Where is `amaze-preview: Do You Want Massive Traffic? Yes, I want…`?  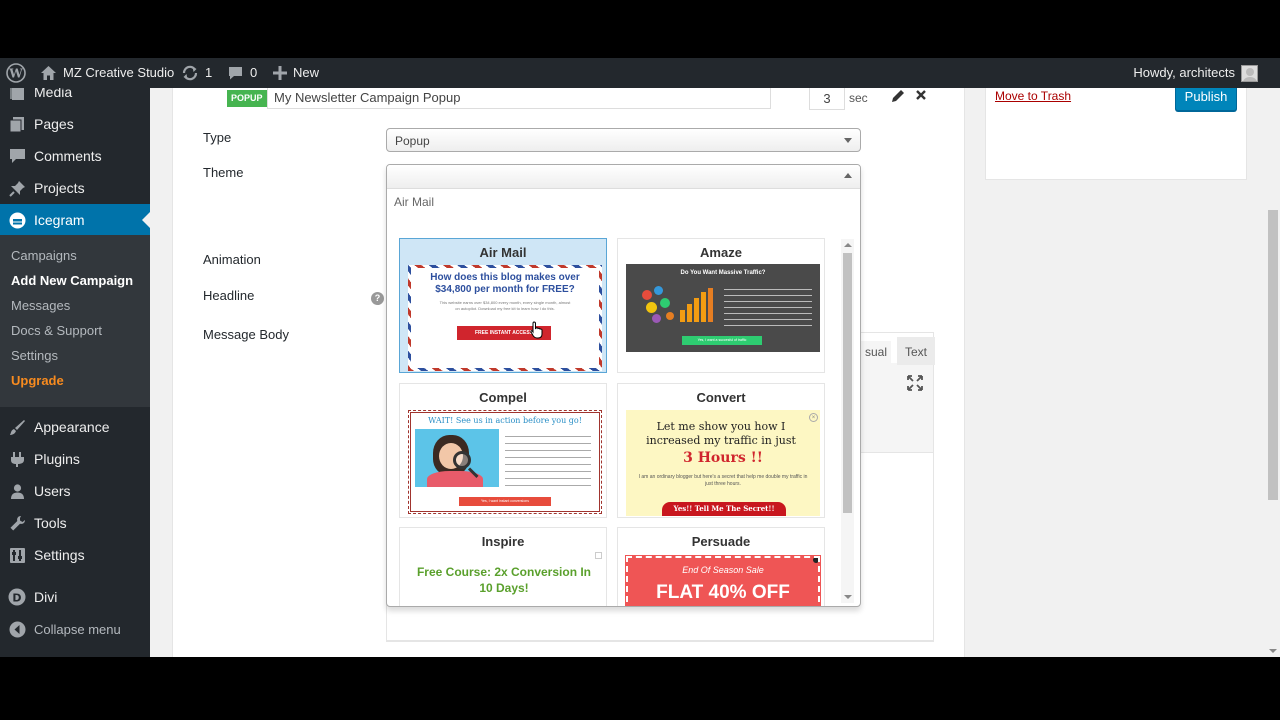 amaze-preview: Do You Want Massive Traffic? Yes, I want… is located at coordinates (723, 308).